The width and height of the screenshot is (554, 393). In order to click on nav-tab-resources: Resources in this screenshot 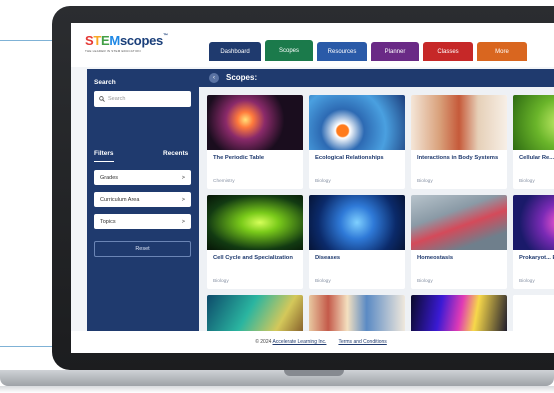, I will do `click(342, 51)`.